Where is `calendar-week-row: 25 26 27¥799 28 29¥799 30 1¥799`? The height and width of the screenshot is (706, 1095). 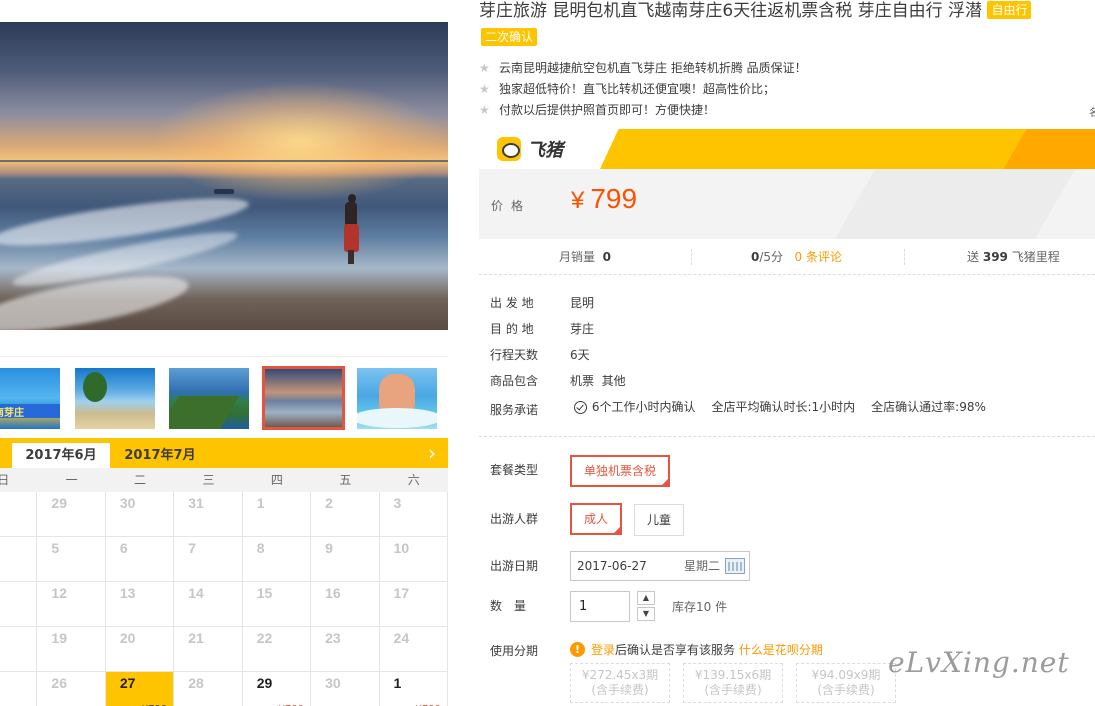
calendar-week-row: 25 26 27¥799 28 29¥799 30 1¥799 is located at coordinates (224, 689).